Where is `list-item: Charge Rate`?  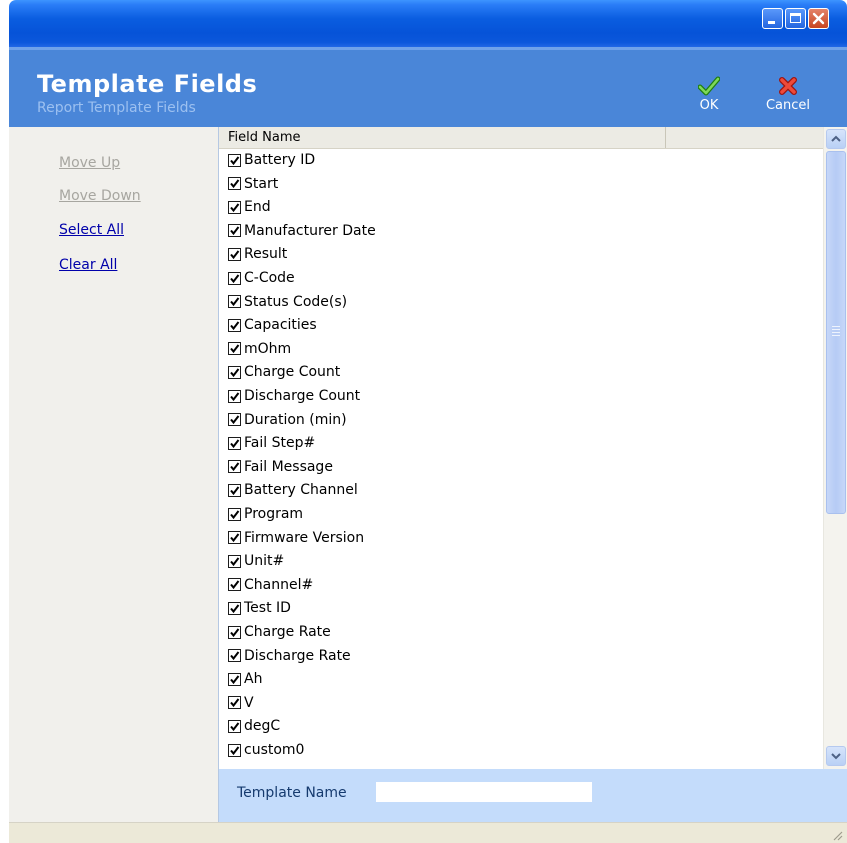 list-item: Charge Rate is located at coordinates (279, 632).